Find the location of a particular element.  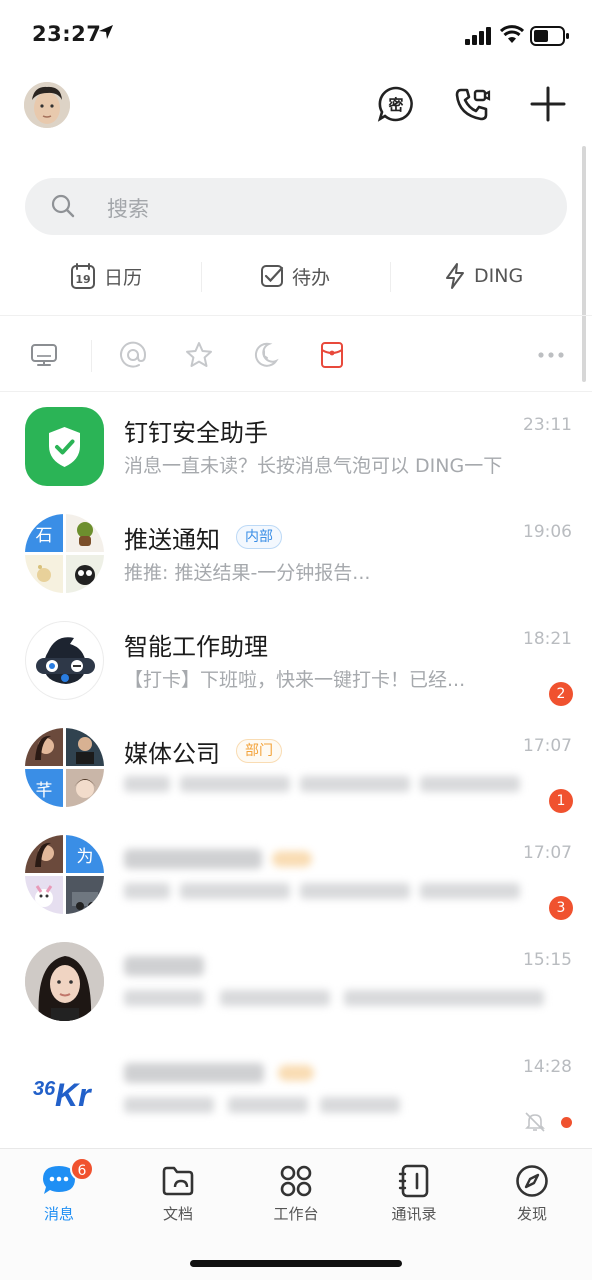

plus-icon is located at coordinates (548, 104).